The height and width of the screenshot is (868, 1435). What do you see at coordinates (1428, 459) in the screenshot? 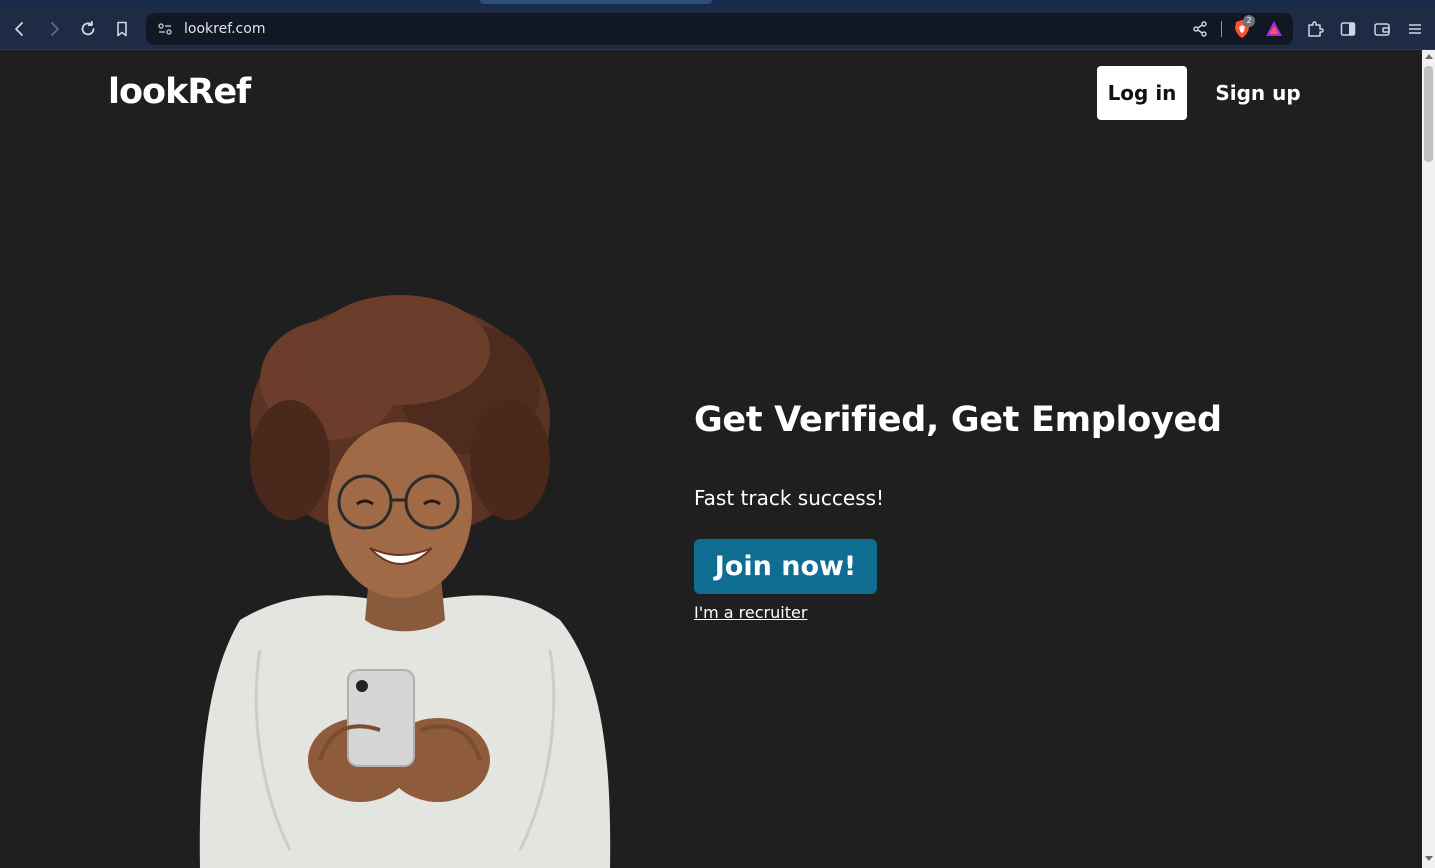
I see `page-scrollbar` at bounding box center [1428, 459].